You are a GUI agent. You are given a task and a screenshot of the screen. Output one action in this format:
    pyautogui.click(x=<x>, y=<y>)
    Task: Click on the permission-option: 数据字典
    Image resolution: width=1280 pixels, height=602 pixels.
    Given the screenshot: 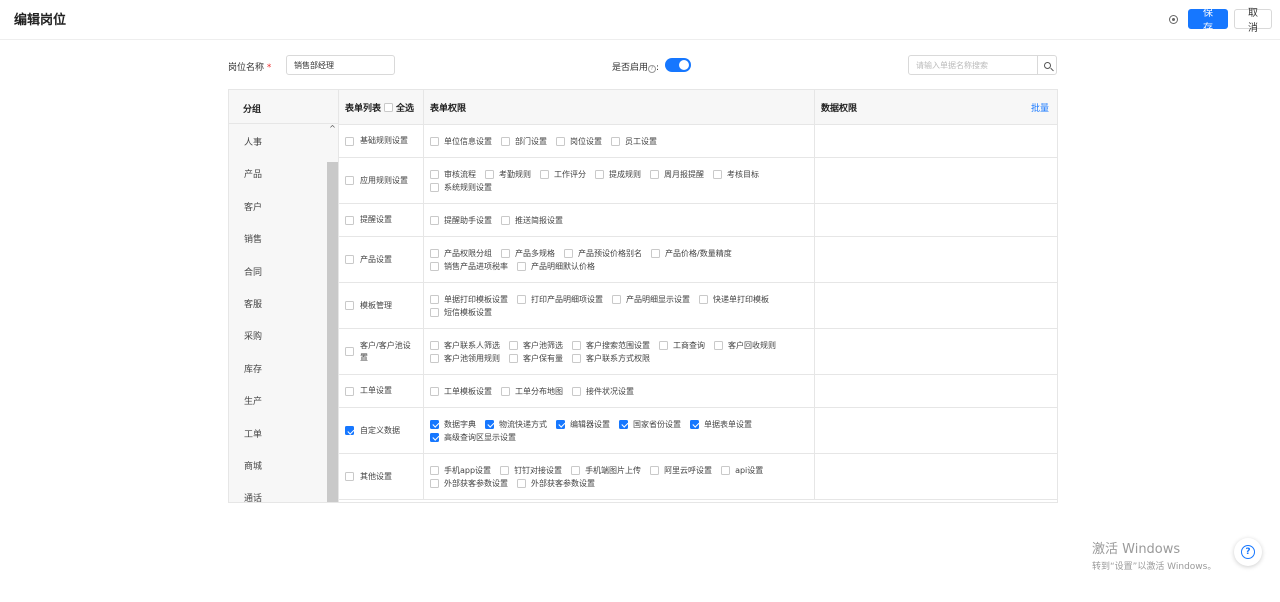 What is the action you would take?
    pyautogui.click(x=453, y=424)
    